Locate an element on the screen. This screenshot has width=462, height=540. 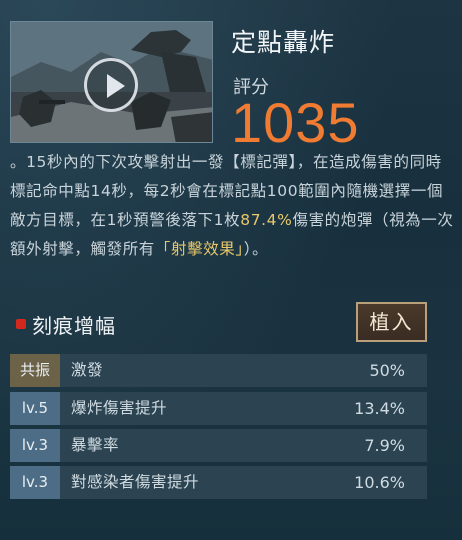
stat-tag: lv.5 is located at coordinates (35, 408).